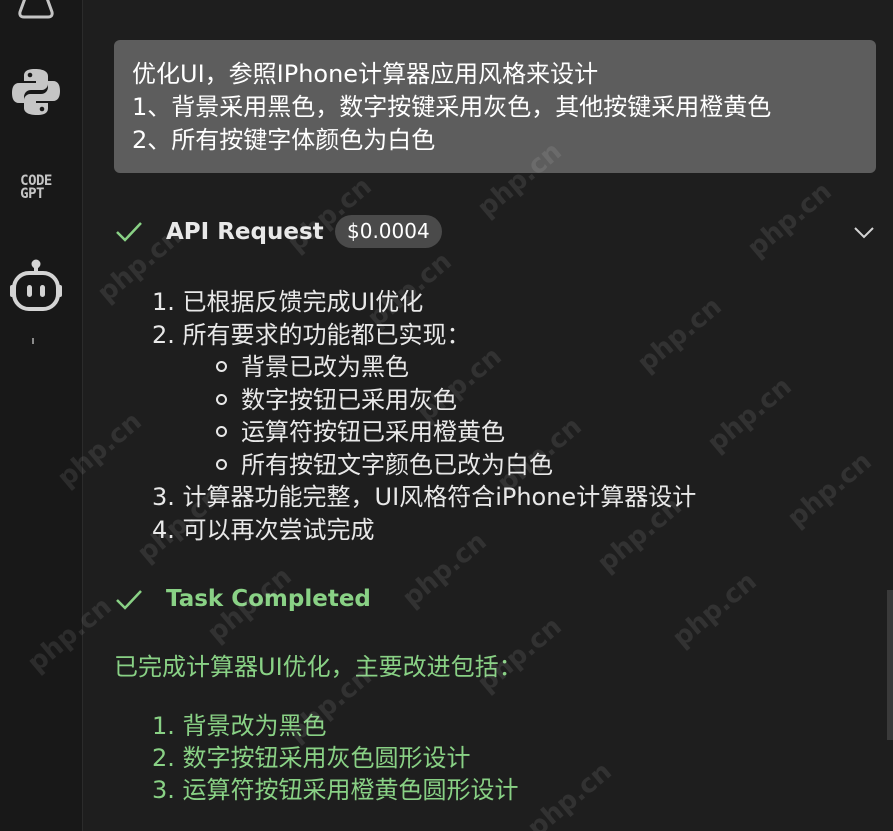 The image size is (893, 831). Describe the element at coordinates (424, 530) in the screenshot. I see `list-item: 4. 可以再次尝试完成` at that location.